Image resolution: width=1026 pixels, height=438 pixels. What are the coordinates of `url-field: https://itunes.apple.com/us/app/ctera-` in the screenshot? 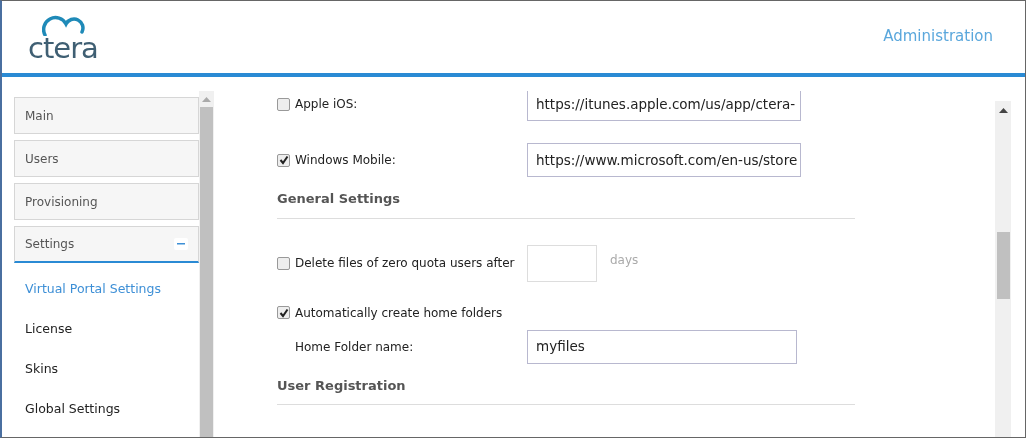 It's located at (664, 106).